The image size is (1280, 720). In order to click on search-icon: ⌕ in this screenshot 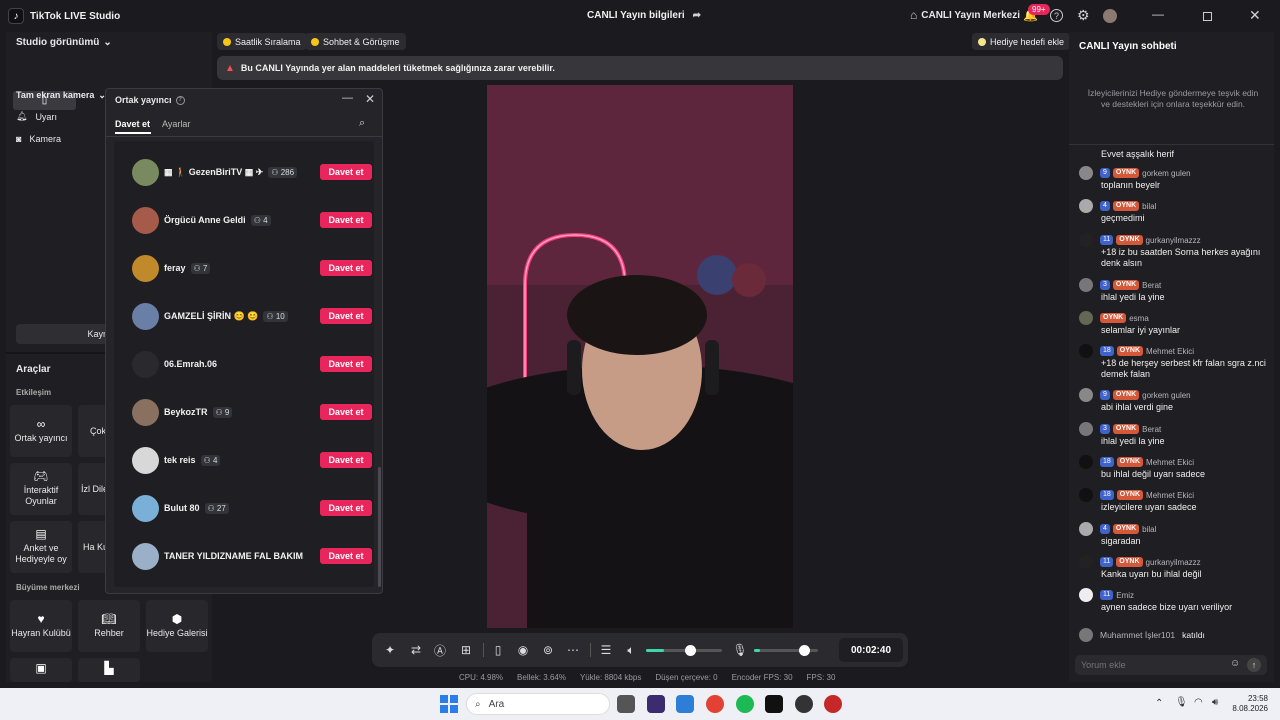, I will do `click(362, 123)`.